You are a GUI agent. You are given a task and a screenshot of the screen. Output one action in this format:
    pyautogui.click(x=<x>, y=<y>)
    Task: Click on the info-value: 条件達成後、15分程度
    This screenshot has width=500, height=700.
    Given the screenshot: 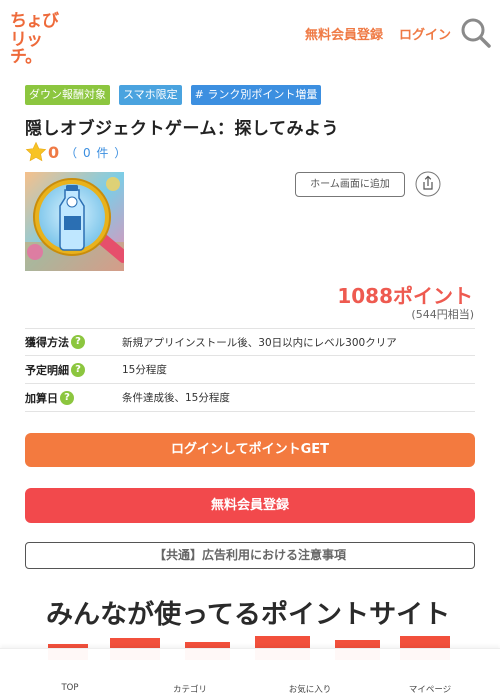 What is the action you would take?
    pyautogui.click(x=176, y=398)
    